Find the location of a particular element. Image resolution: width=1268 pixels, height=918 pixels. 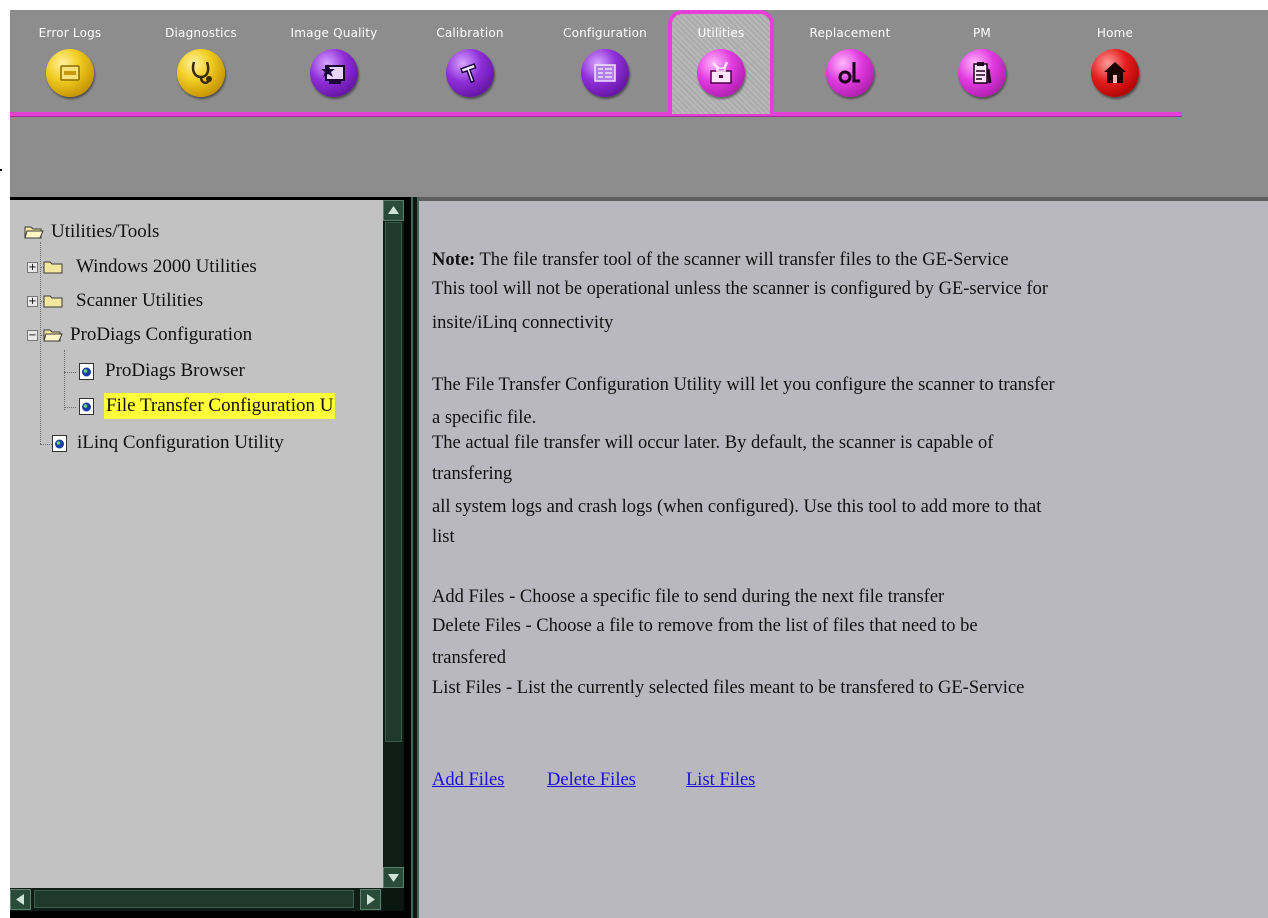

tab-replacement: Replacement is located at coordinates (850, 62).